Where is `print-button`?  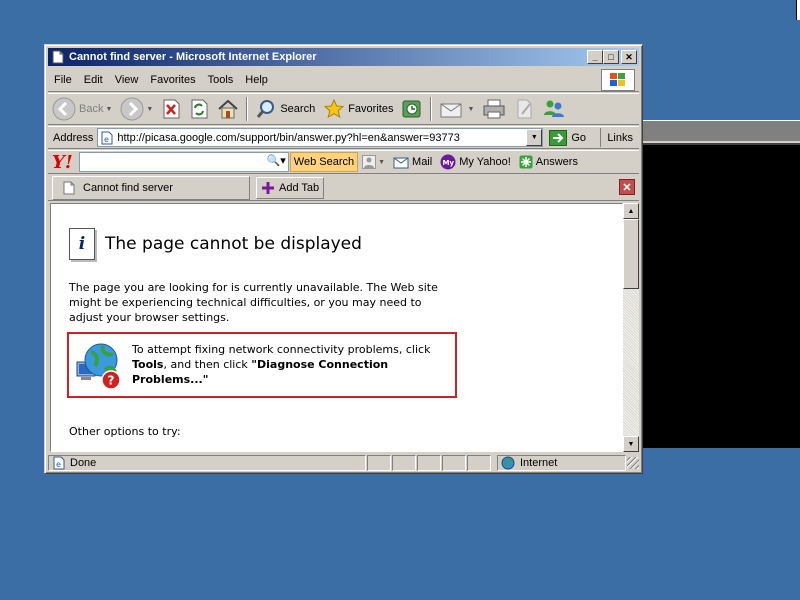
print-button is located at coordinates (494, 109).